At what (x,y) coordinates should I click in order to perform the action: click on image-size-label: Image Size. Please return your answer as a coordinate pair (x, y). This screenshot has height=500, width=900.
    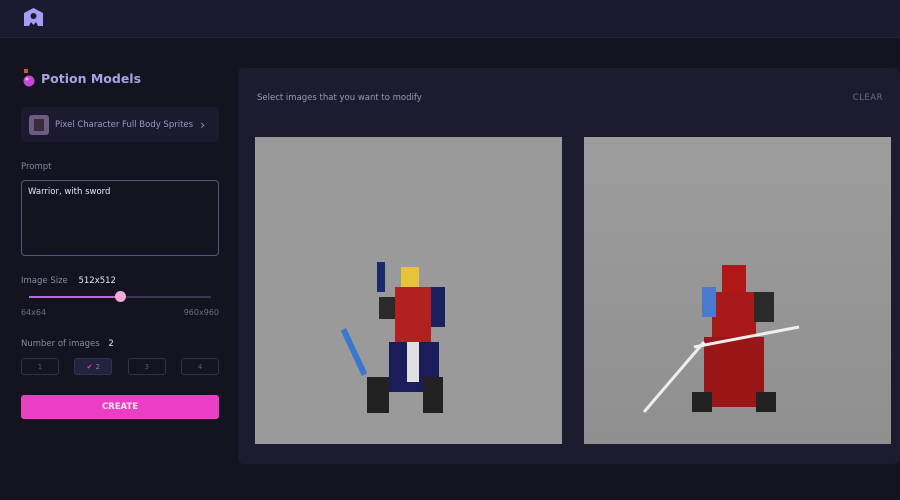
    Looking at the image, I should click on (44, 281).